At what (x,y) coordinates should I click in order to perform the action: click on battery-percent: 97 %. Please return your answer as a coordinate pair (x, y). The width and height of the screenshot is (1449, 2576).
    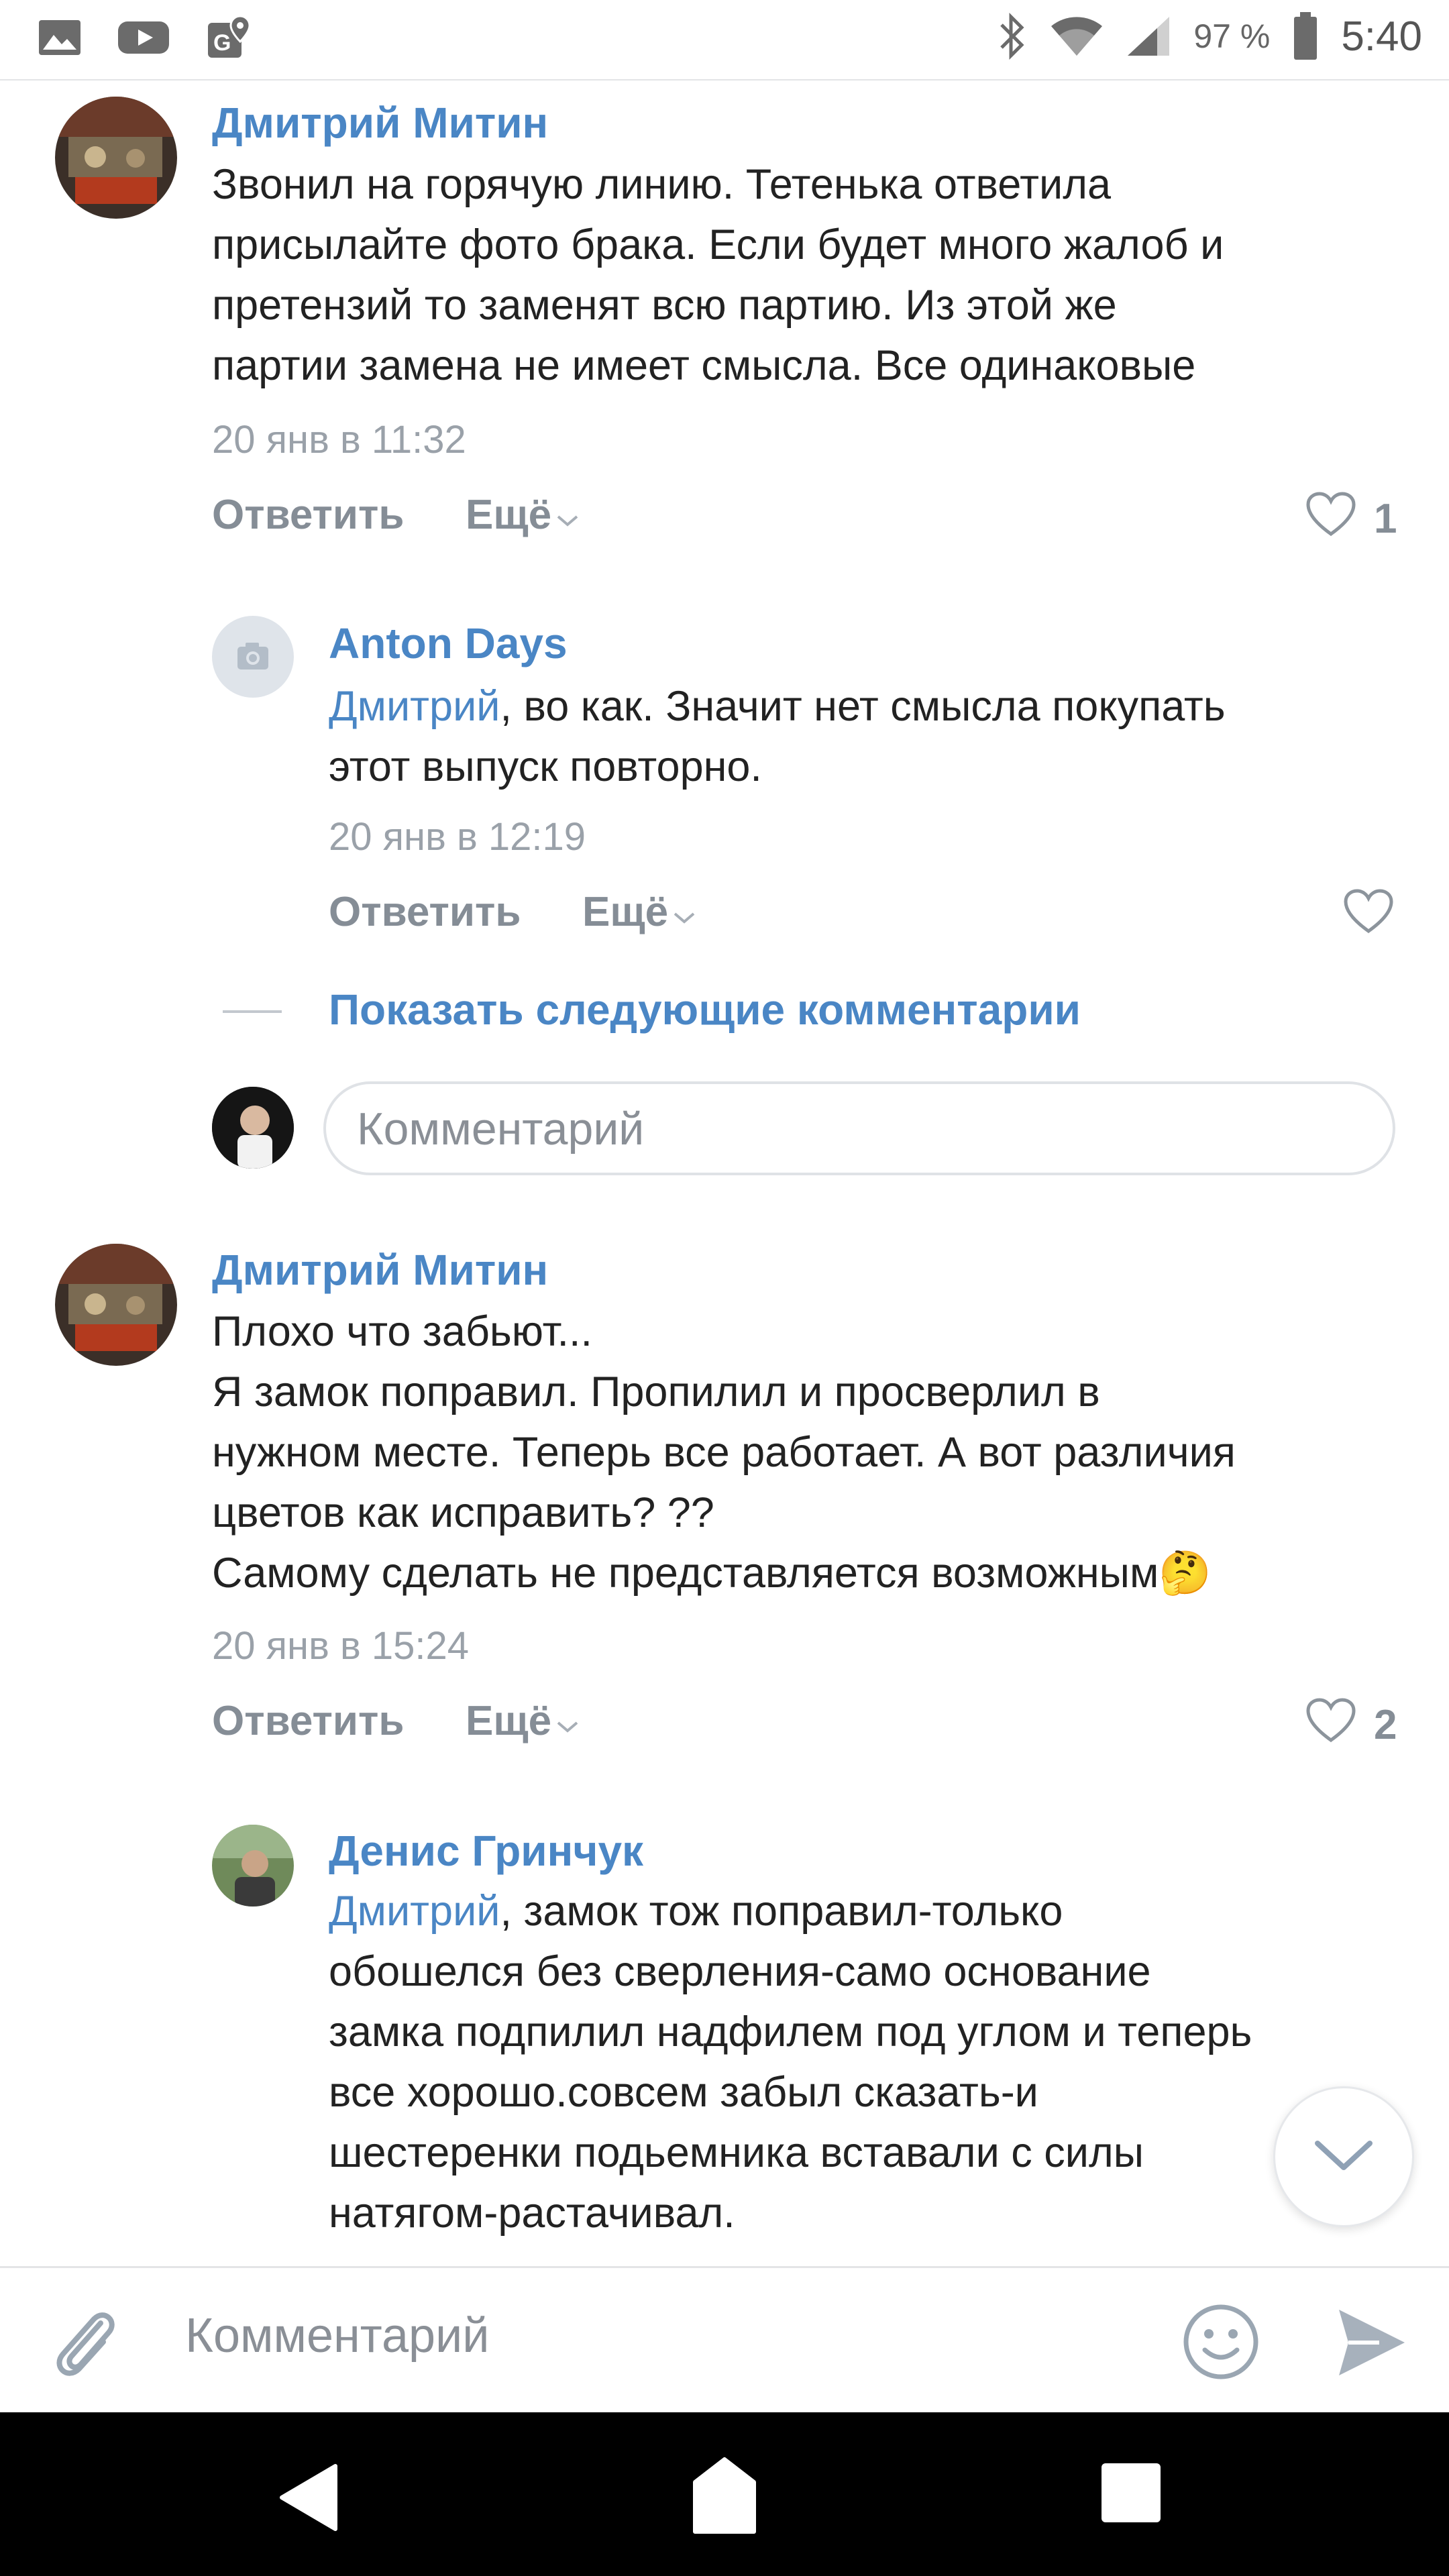
    Looking at the image, I should click on (1232, 36).